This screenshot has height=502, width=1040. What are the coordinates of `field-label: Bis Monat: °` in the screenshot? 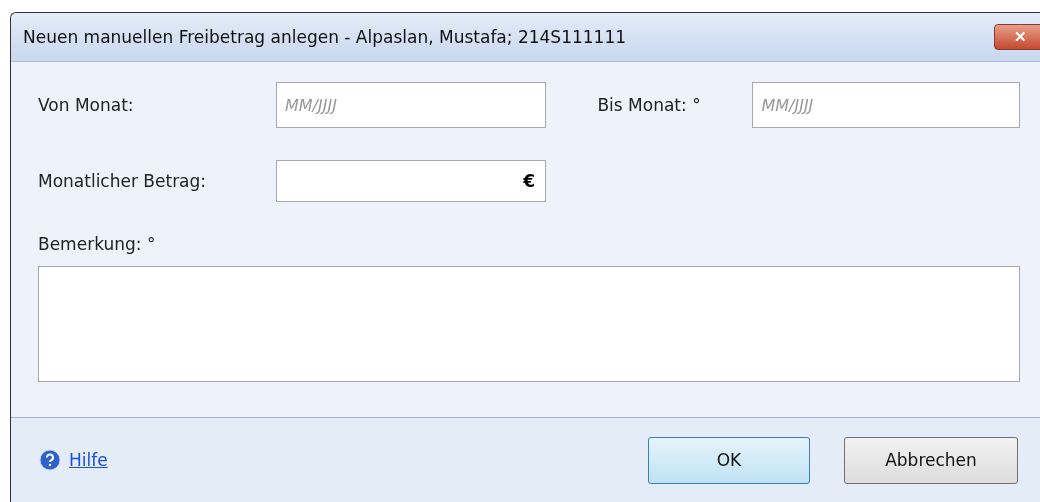 It's located at (649, 105).